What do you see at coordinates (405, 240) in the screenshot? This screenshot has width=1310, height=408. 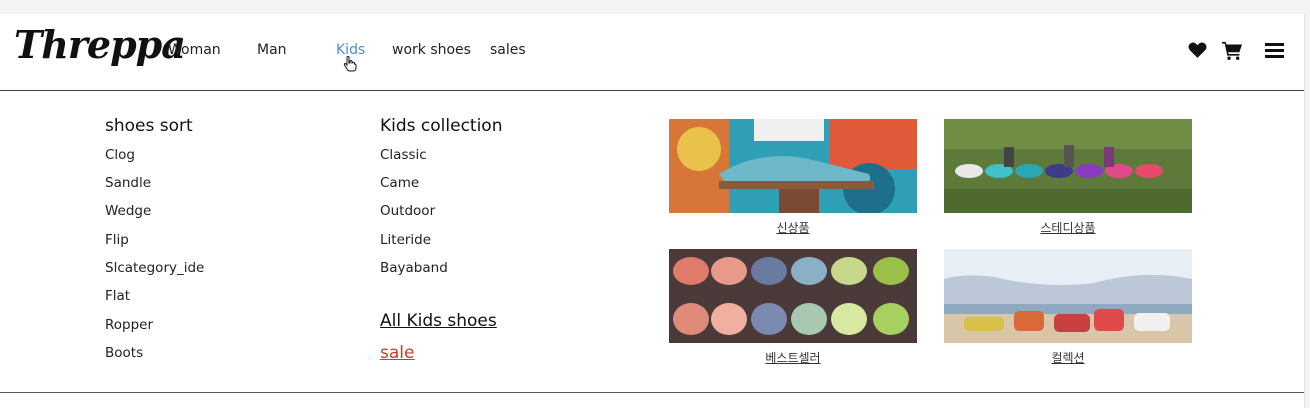 I see `kids-collection-item: Literide` at bounding box center [405, 240].